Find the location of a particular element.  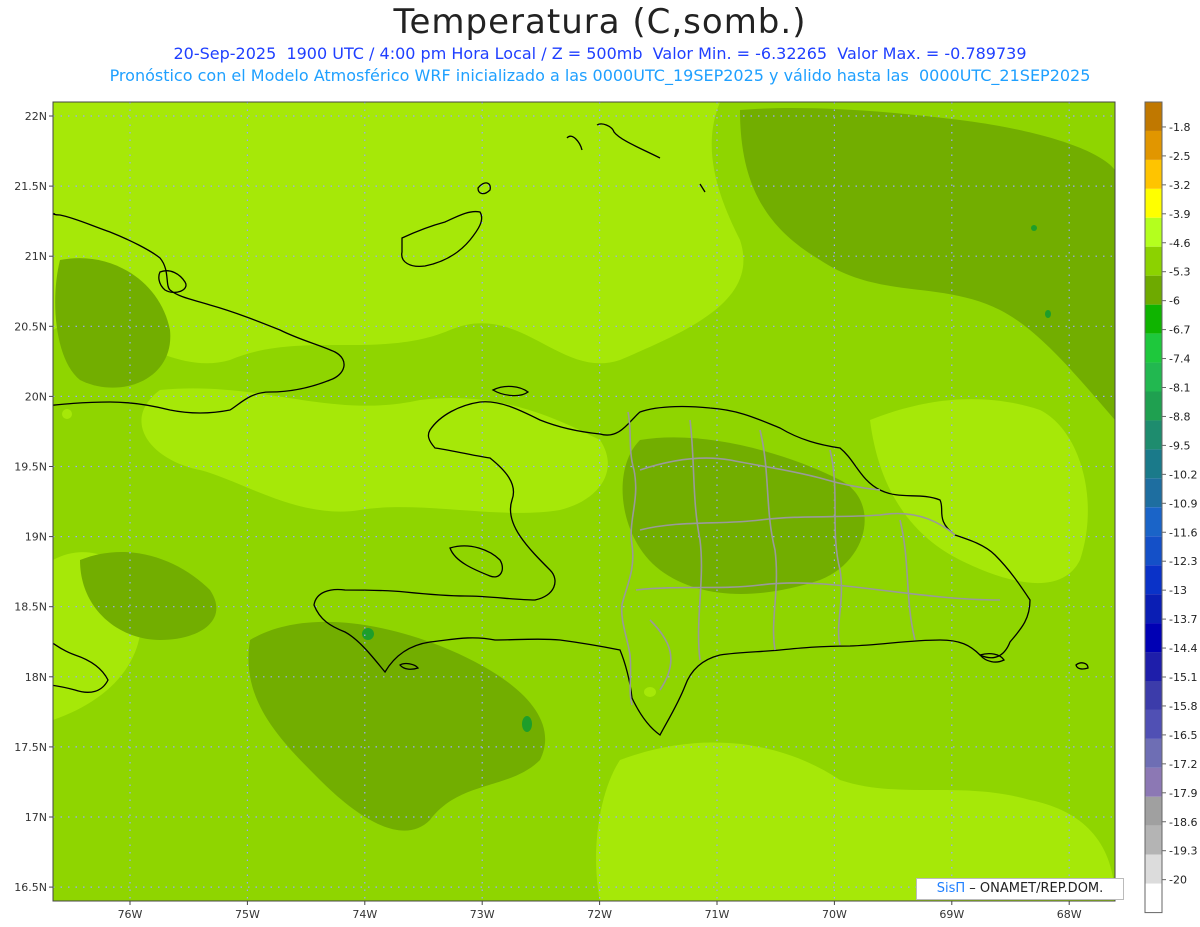

latitude-label: 20N is located at coordinates (36, 396).